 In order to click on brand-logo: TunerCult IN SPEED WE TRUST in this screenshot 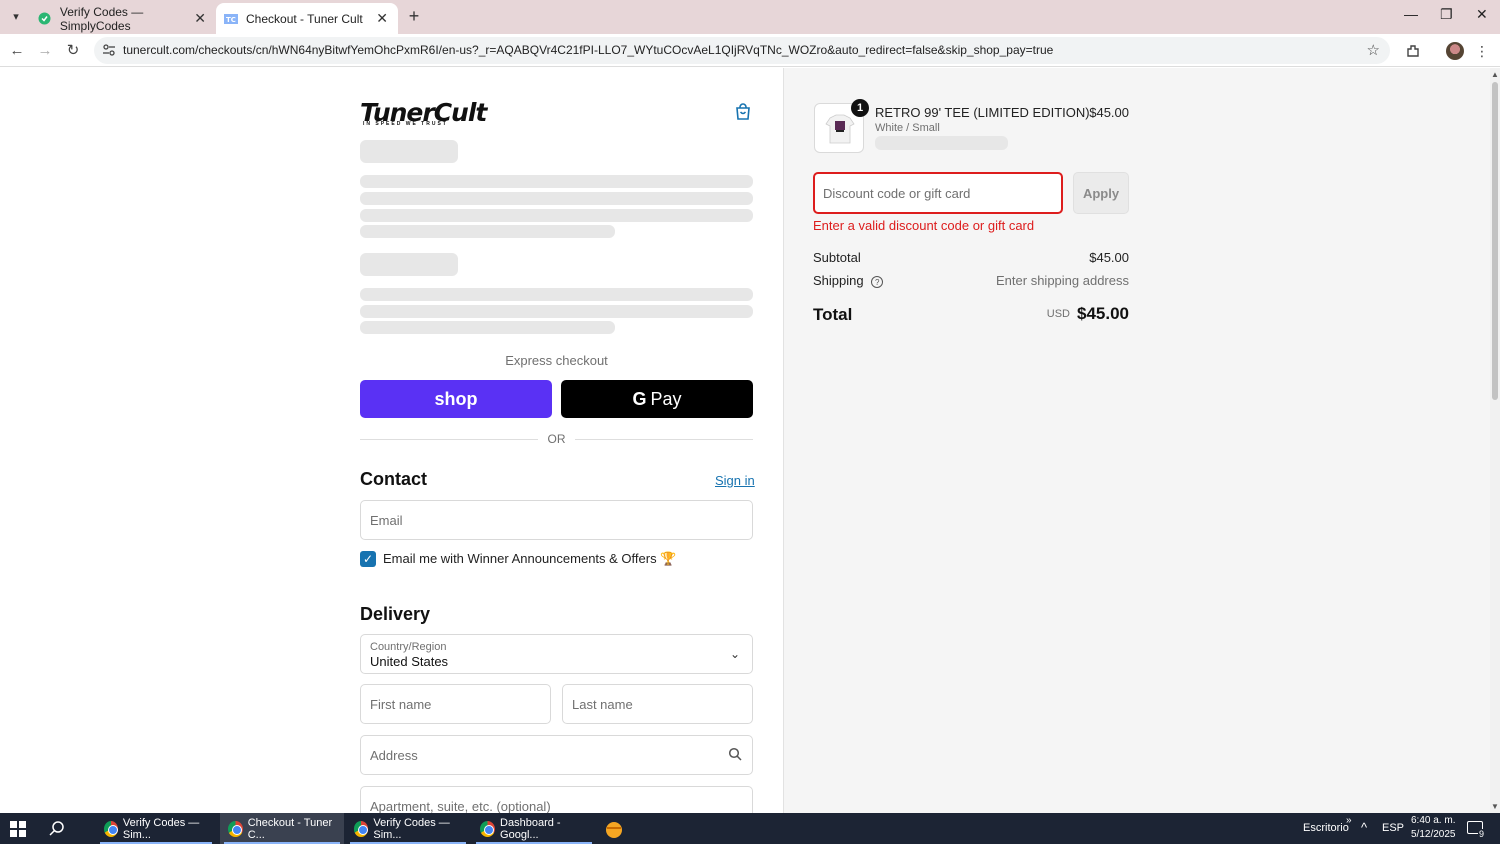, I will do `click(425, 113)`.